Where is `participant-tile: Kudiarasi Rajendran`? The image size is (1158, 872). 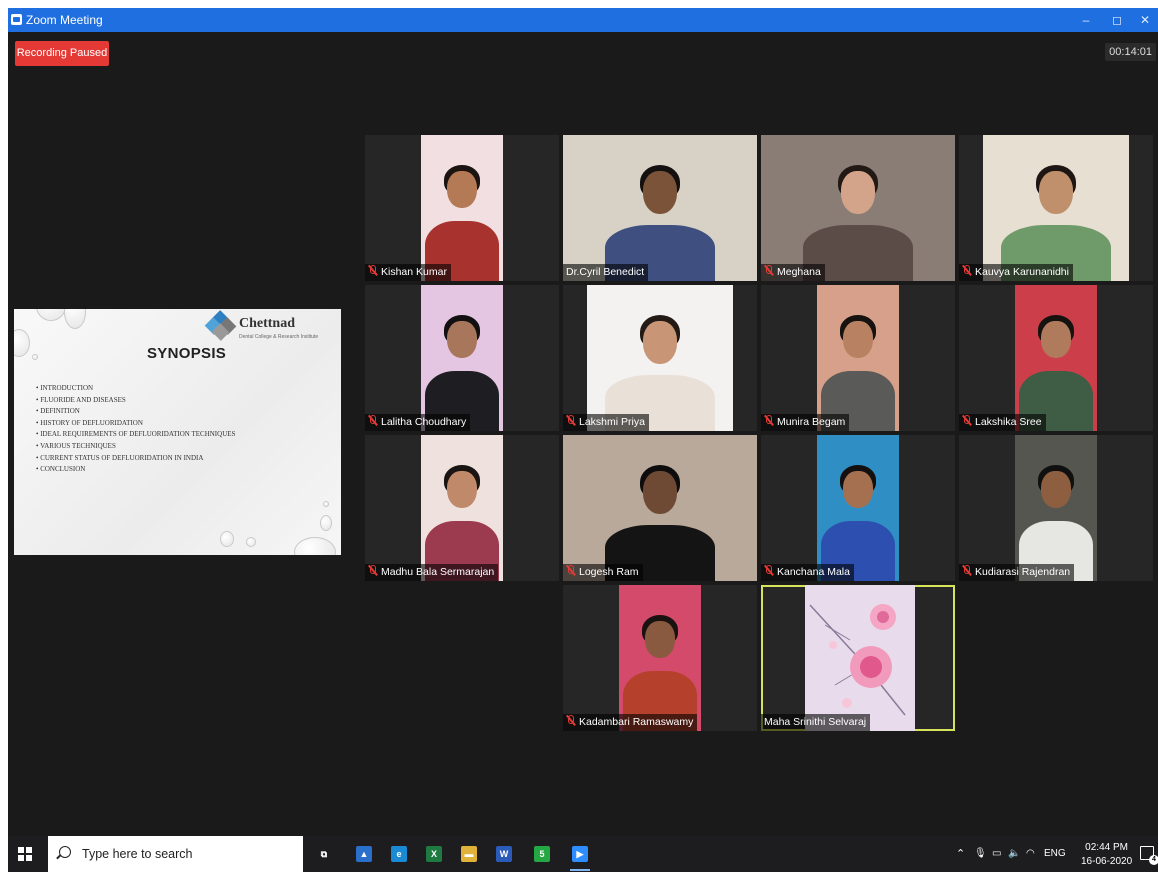
participant-tile: Kudiarasi Rajendran is located at coordinates (1056, 508).